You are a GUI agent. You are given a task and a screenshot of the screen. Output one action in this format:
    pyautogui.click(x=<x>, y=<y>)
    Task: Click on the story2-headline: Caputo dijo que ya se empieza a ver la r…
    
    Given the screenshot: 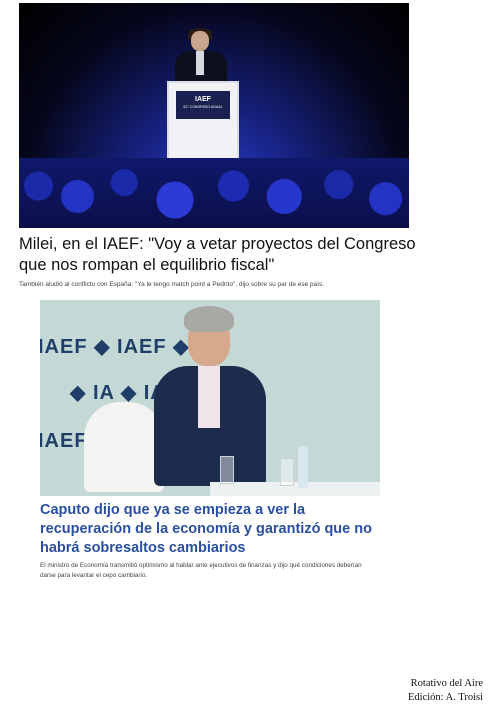 What is the action you would take?
    pyautogui.click(x=220, y=529)
    